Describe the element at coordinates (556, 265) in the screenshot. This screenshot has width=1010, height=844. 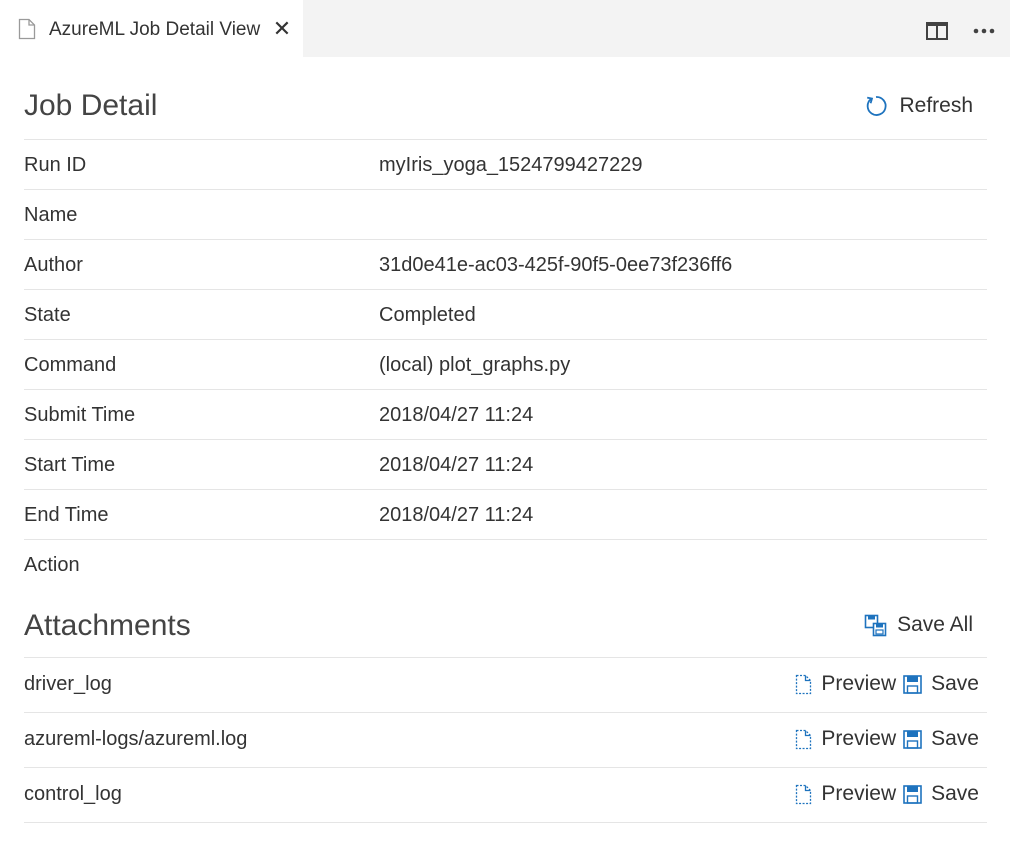
I see `detail-value: 31d0e41e-ac03-425f-90f5-0ee73f236ff6` at that location.